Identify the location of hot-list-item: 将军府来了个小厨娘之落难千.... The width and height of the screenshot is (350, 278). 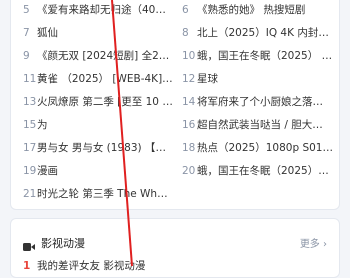
(265, 102).